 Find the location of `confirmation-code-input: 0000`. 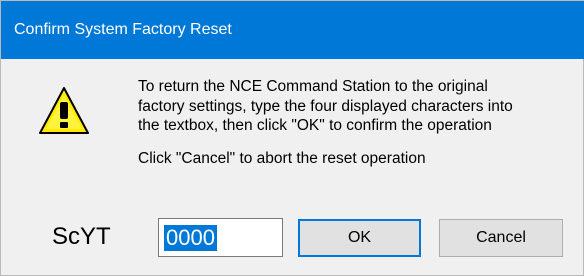

confirmation-code-input: 0000 is located at coordinates (220, 237).